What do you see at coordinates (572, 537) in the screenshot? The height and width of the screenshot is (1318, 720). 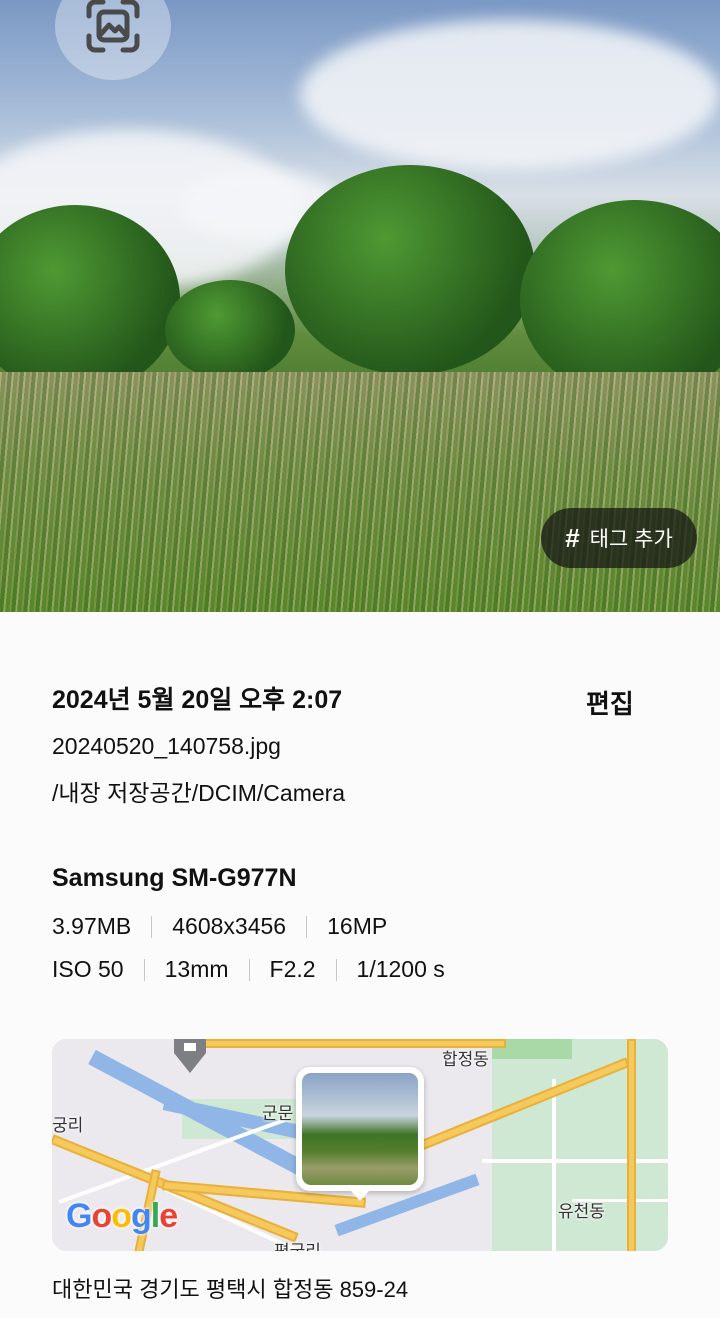 I see `hash-icon: #` at bounding box center [572, 537].